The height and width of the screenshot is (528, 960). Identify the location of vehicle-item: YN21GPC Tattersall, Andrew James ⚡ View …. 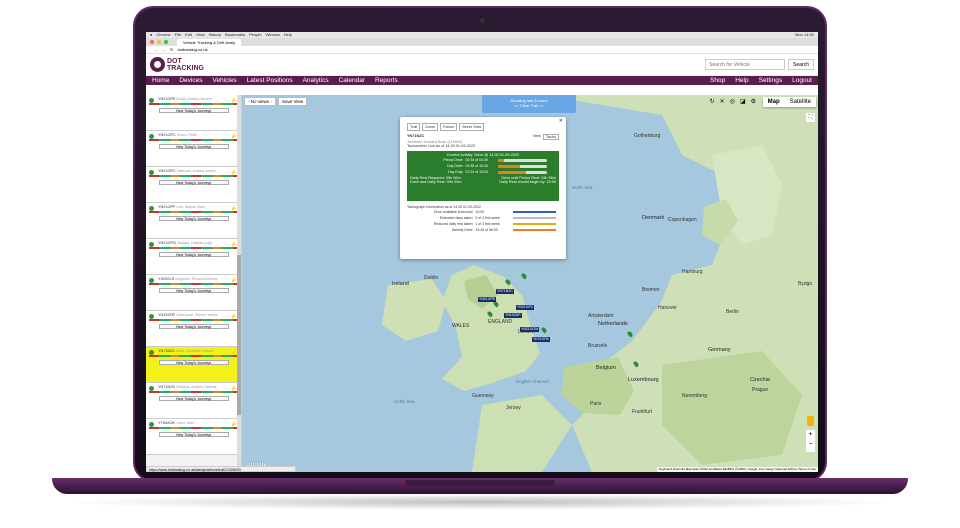
(193, 185).